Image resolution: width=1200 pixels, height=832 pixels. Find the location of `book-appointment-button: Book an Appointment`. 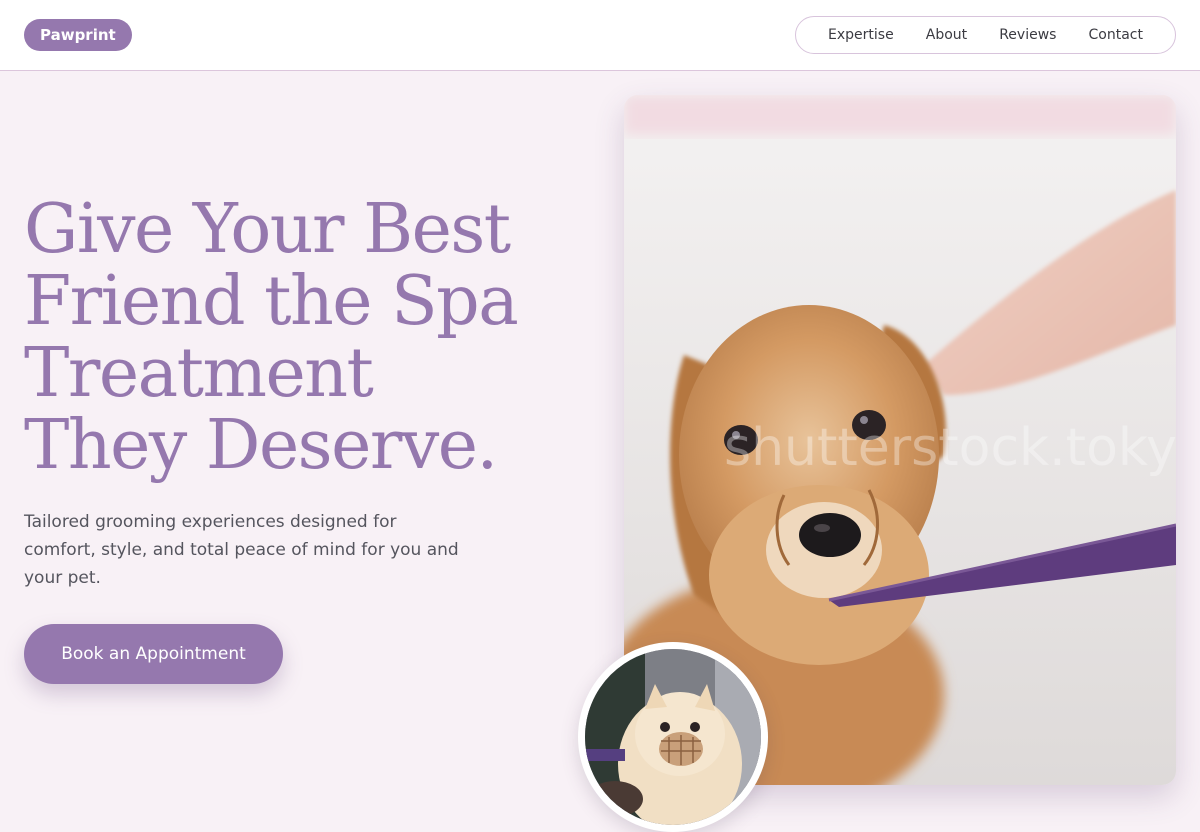

book-appointment-button: Book an Appointment is located at coordinates (153, 654).